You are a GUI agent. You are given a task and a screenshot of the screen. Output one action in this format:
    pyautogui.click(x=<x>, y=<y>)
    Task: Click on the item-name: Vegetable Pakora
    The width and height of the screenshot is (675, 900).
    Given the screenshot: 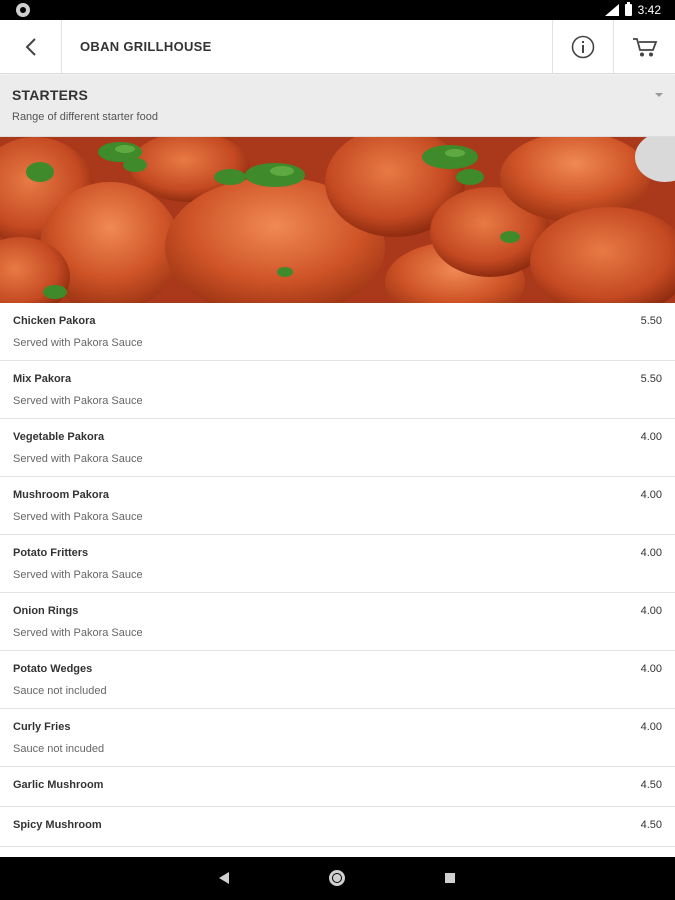 What is the action you would take?
    pyautogui.click(x=59, y=437)
    